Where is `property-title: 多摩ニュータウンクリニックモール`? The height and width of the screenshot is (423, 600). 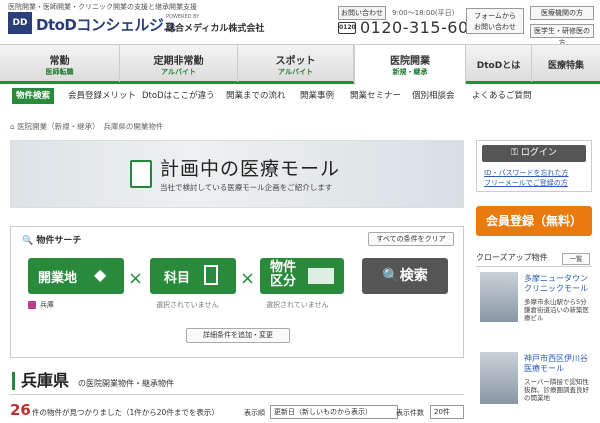
property-title: 多摩ニュータウンクリニックモール is located at coordinates (558, 284).